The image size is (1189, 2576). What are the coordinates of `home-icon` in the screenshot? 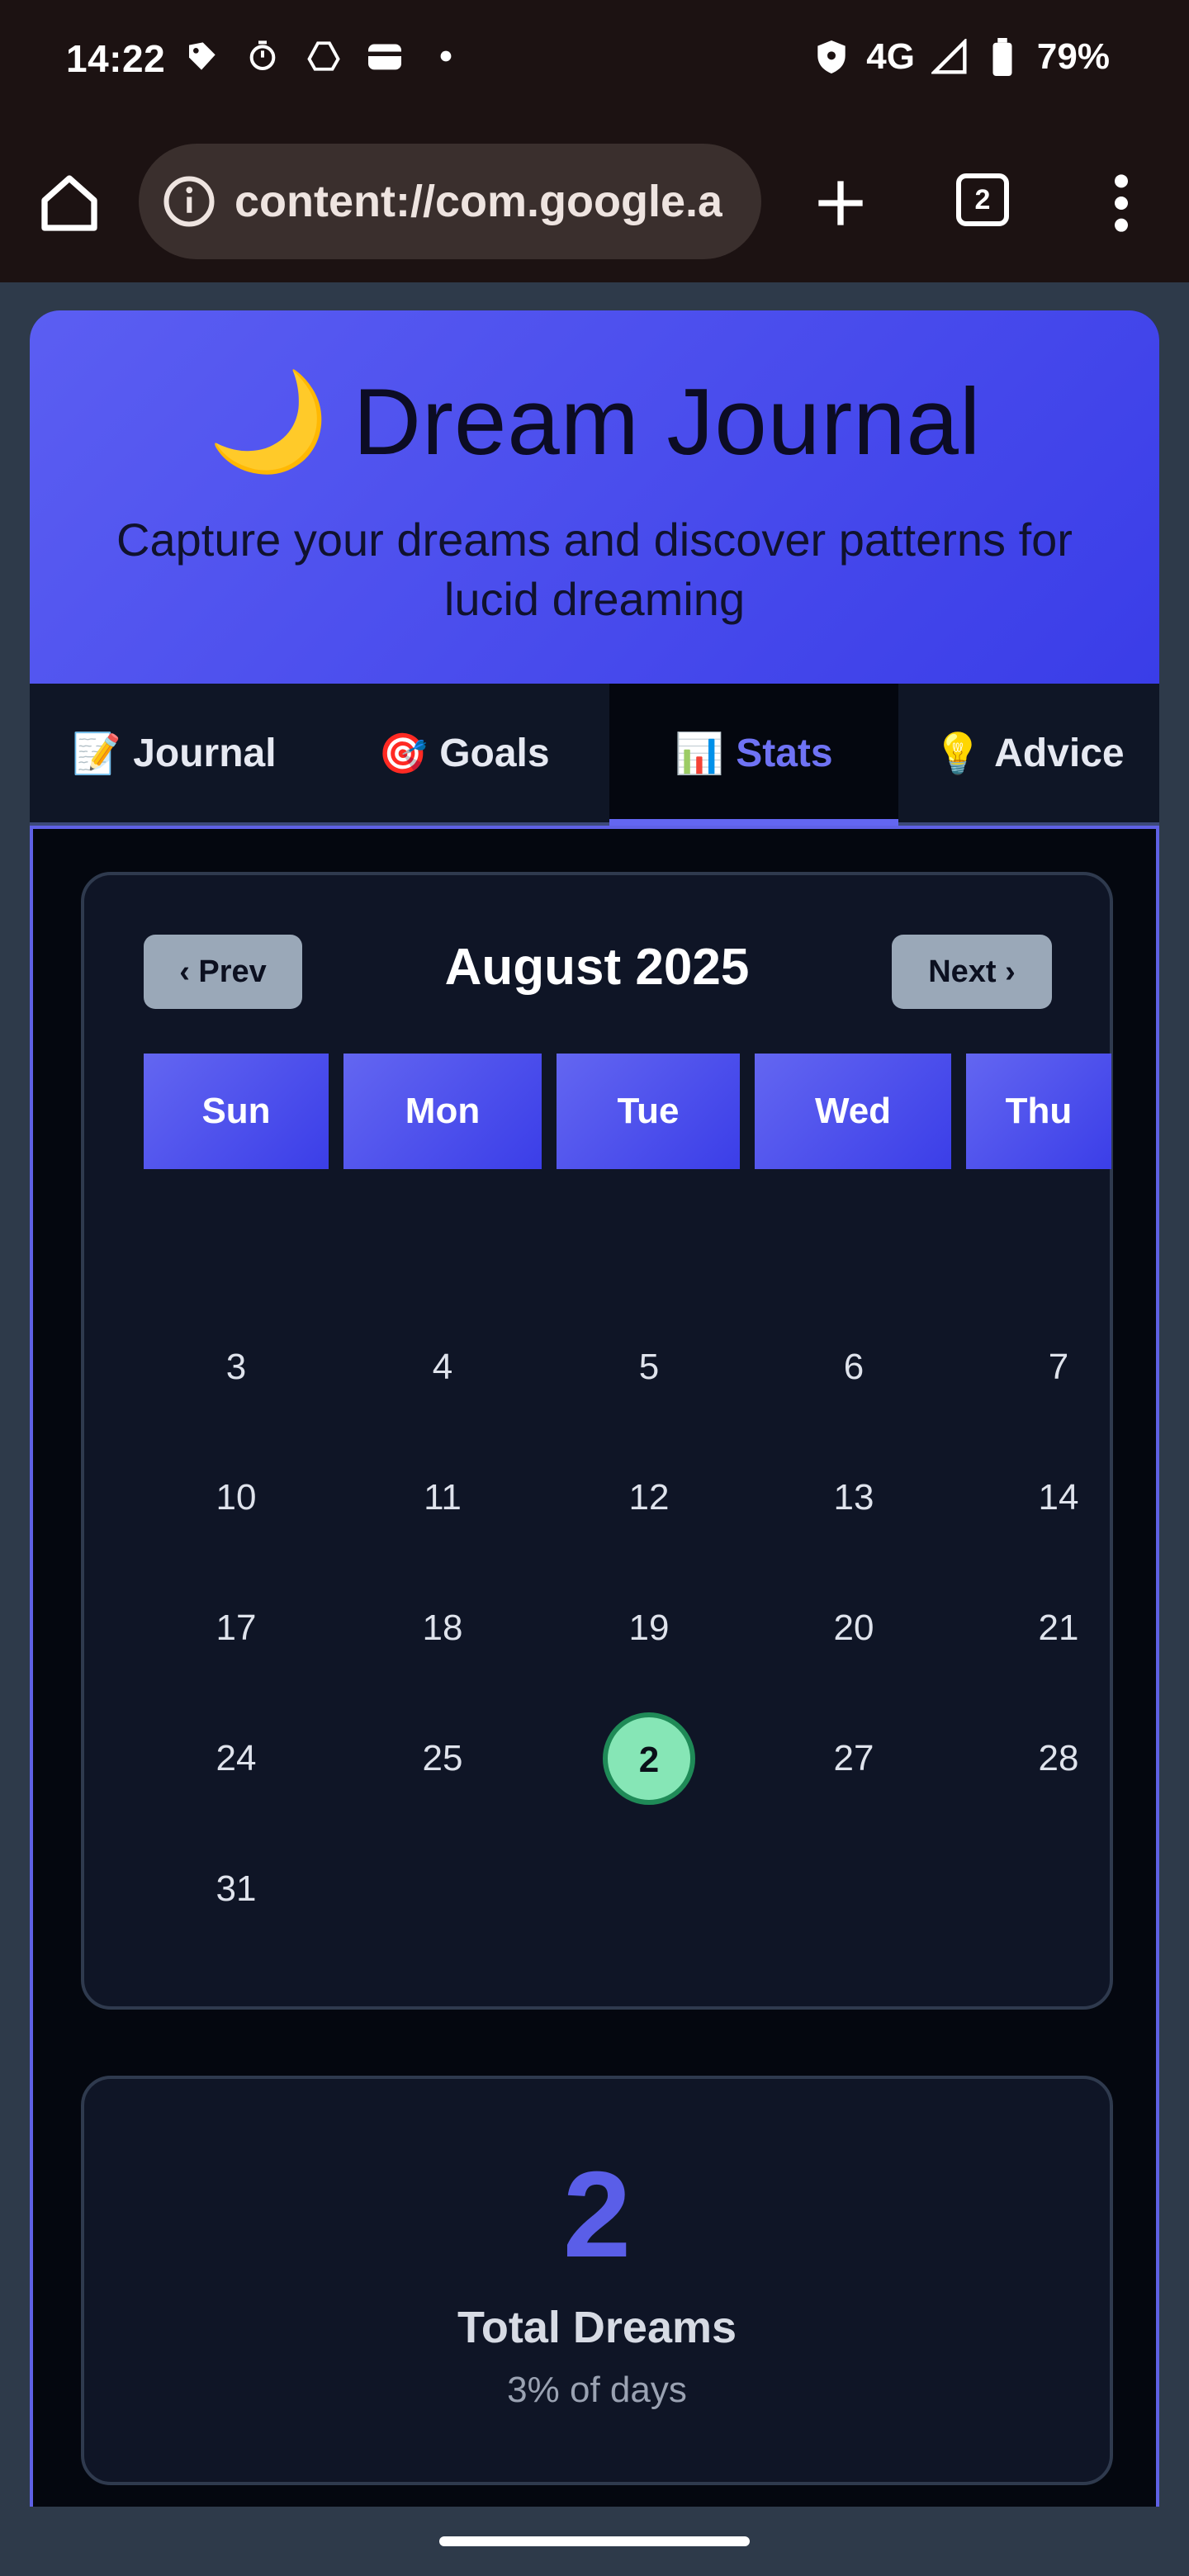 It's located at (69, 203).